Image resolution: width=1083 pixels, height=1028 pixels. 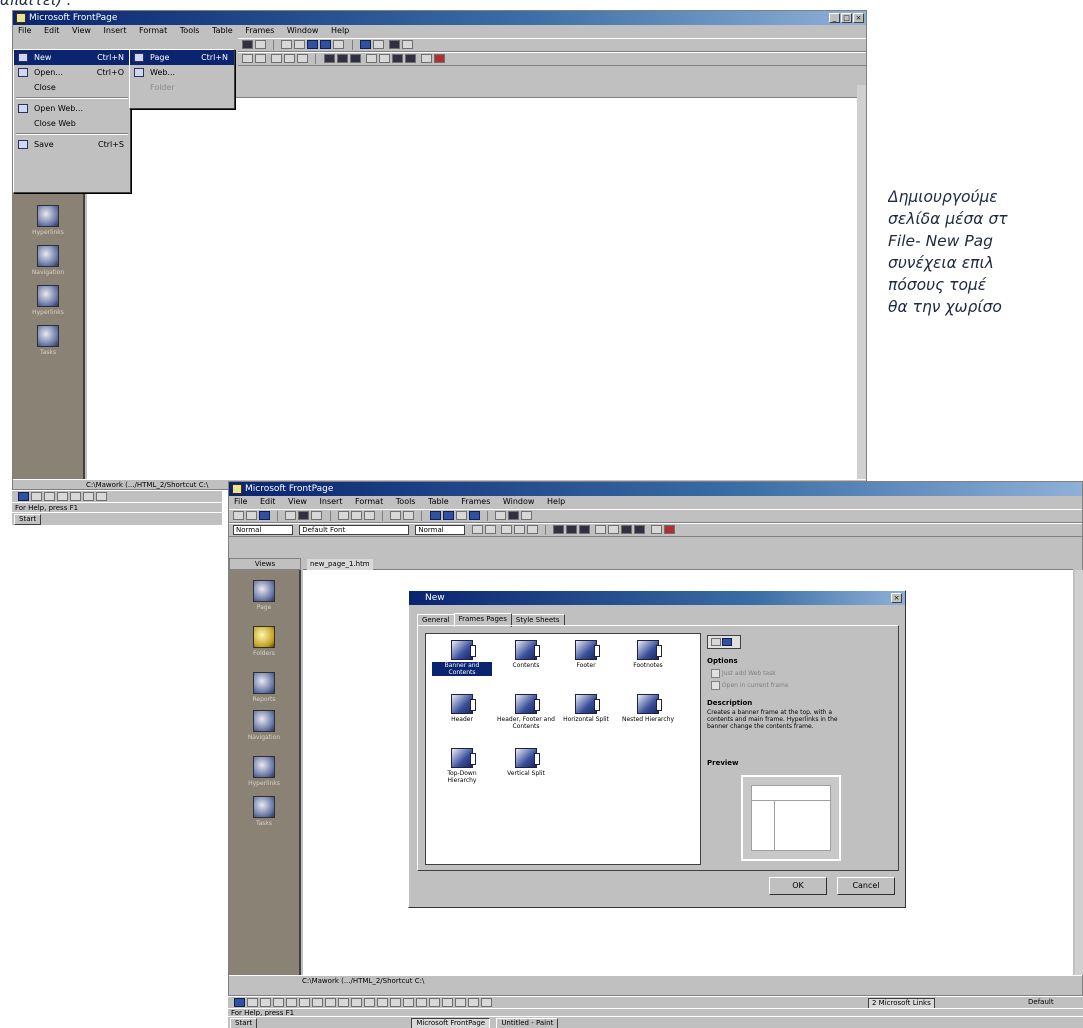 I want to click on template-footer: Footer, so click(x=586, y=654).